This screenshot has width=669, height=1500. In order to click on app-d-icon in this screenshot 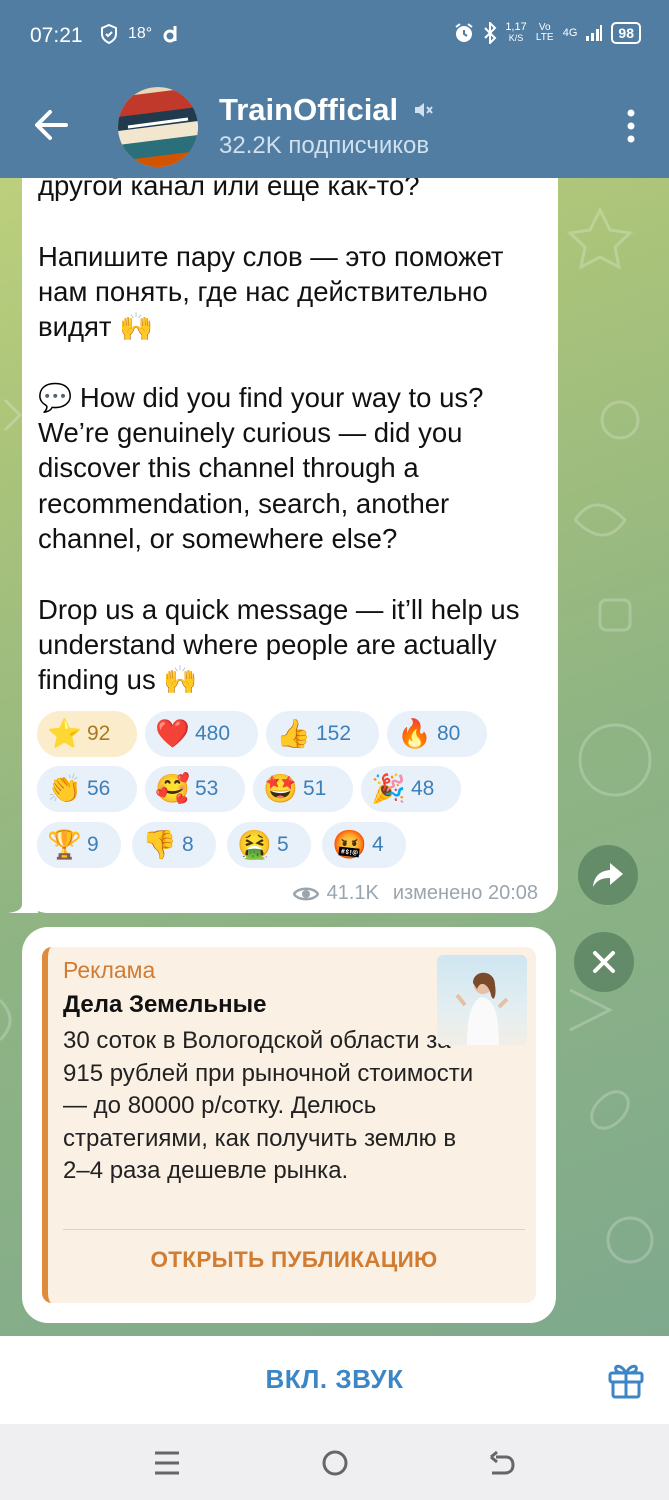, I will do `click(170, 34)`.